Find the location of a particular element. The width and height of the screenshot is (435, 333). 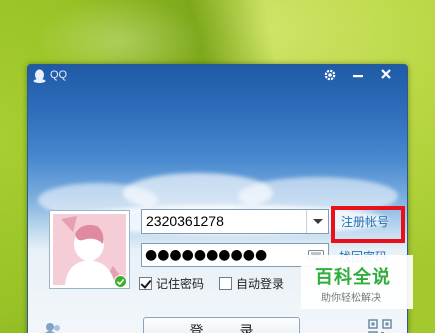

close-icon is located at coordinates (386, 74).